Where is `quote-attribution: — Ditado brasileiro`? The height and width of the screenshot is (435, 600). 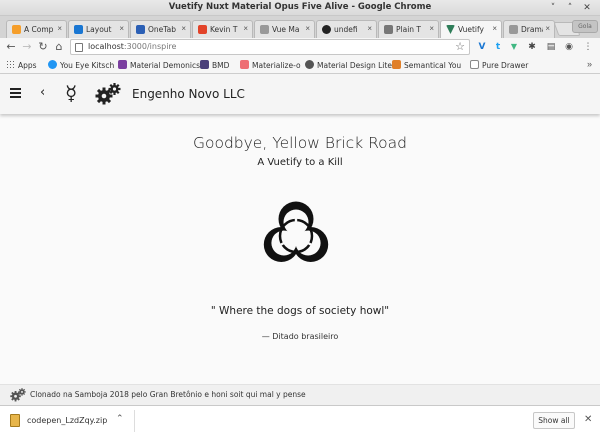 quote-attribution: — Ditado brasileiro is located at coordinates (300, 336).